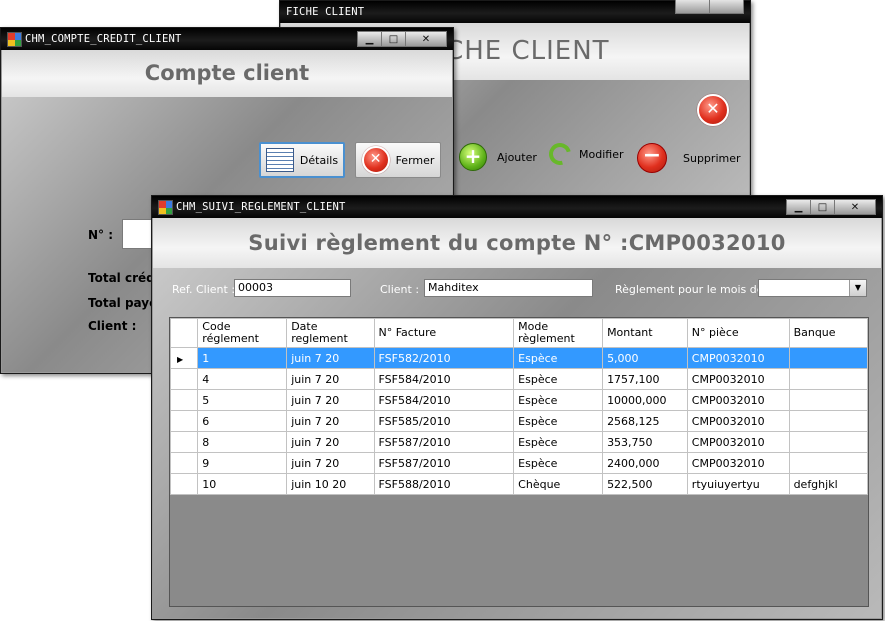  What do you see at coordinates (713, 110) in the screenshot?
I see `delete-icon: ✕` at bounding box center [713, 110].